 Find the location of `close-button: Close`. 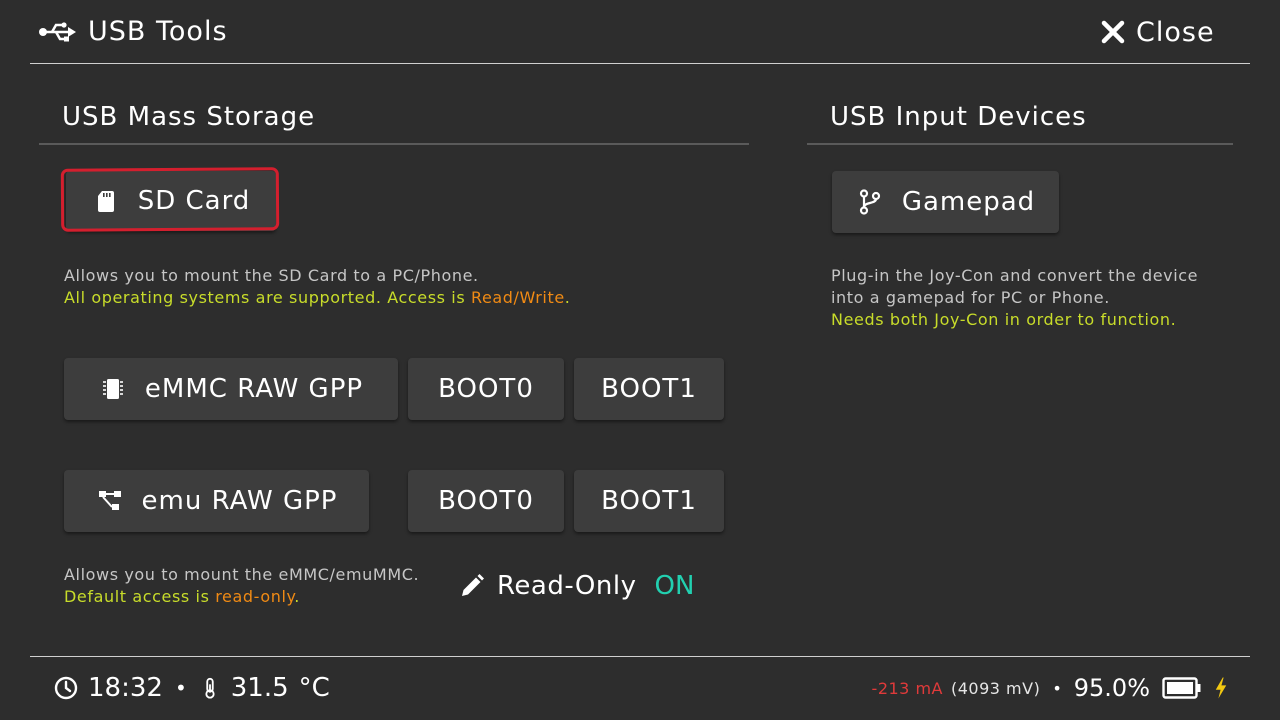

close-button: Close is located at coordinates (1157, 32).